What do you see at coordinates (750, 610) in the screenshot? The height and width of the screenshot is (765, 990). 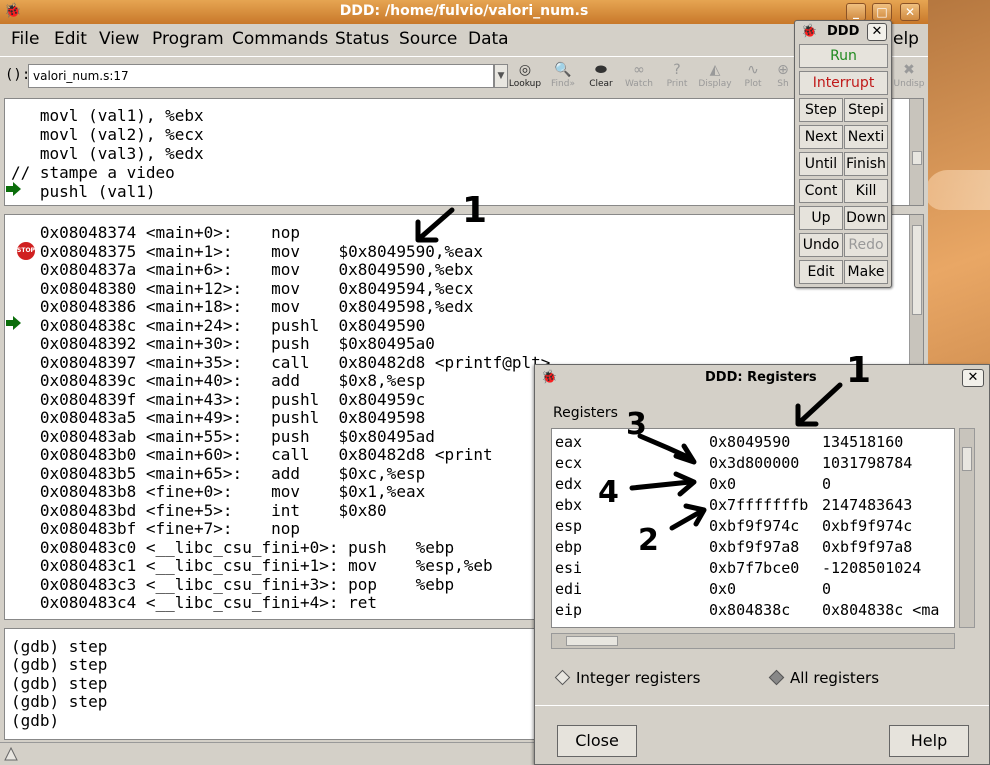 I see `register-hex: 0x804838c` at bounding box center [750, 610].